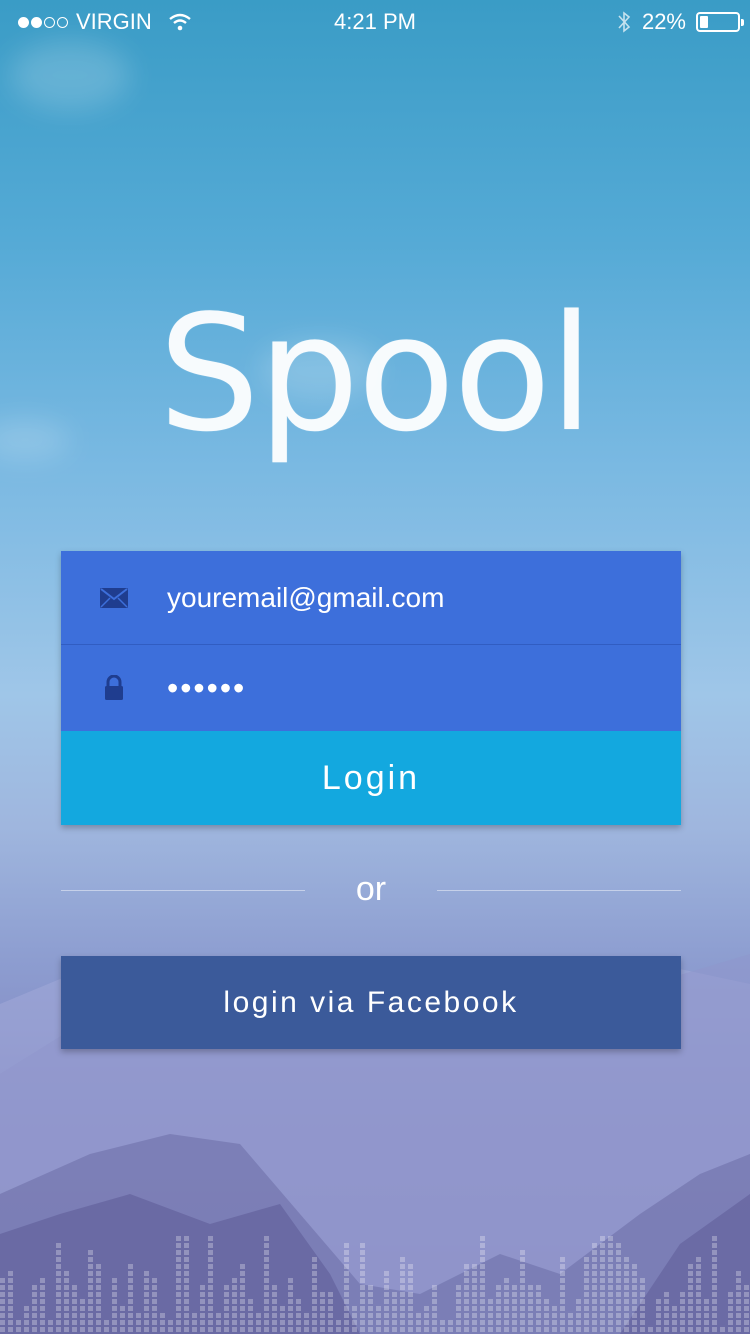 The width and height of the screenshot is (750, 1334). What do you see at coordinates (206, 688) in the screenshot?
I see `password-input: ••••••` at bounding box center [206, 688].